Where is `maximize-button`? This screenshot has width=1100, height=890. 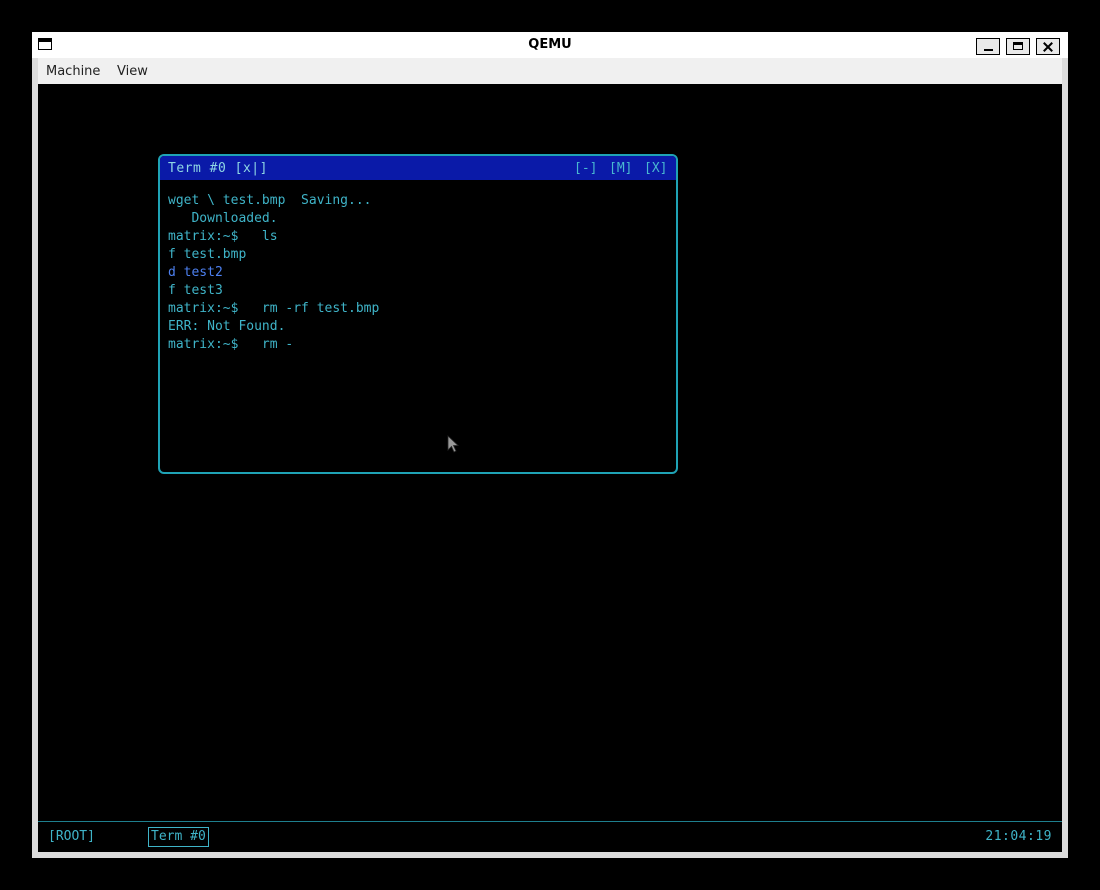 maximize-button is located at coordinates (1018, 46).